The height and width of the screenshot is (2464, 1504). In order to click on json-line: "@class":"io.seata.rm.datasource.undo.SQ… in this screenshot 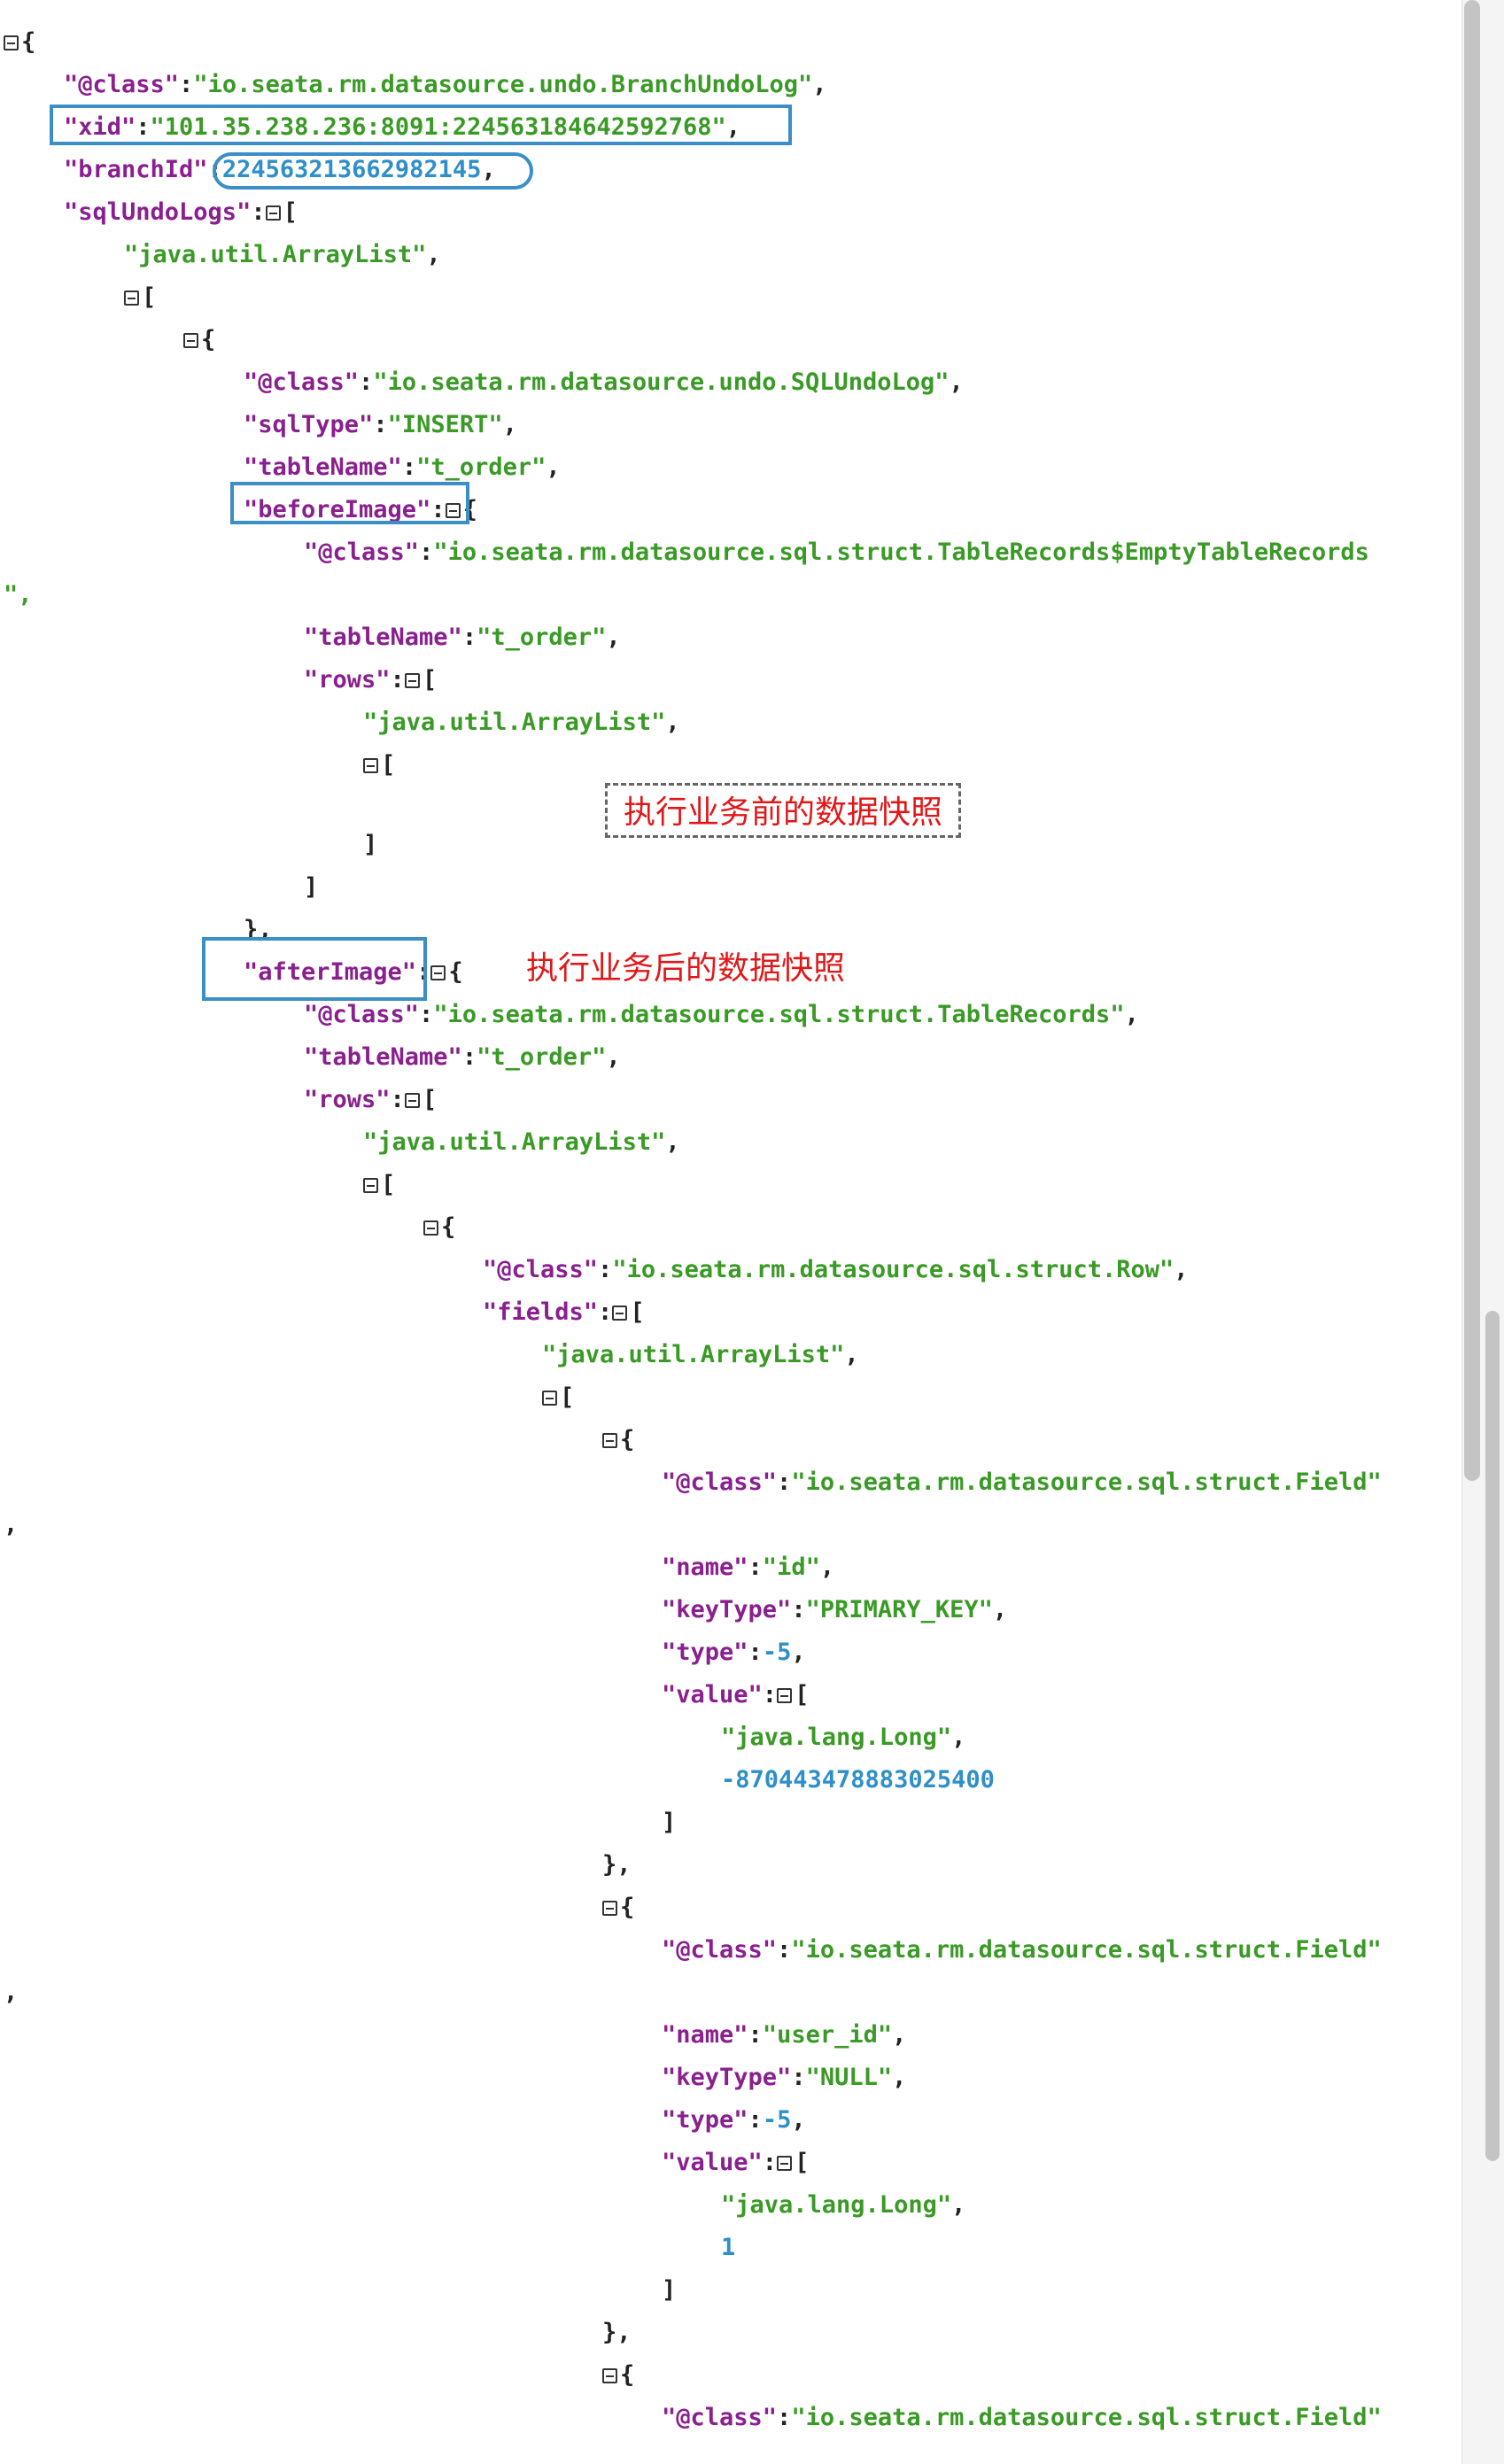, I will do `click(604, 382)`.